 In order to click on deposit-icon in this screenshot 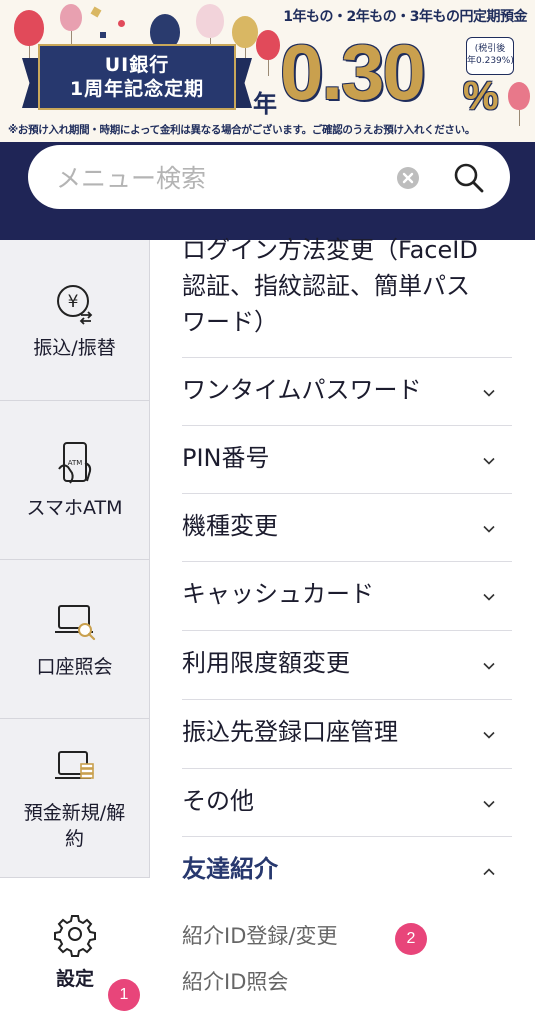, I will do `click(74, 765)`.